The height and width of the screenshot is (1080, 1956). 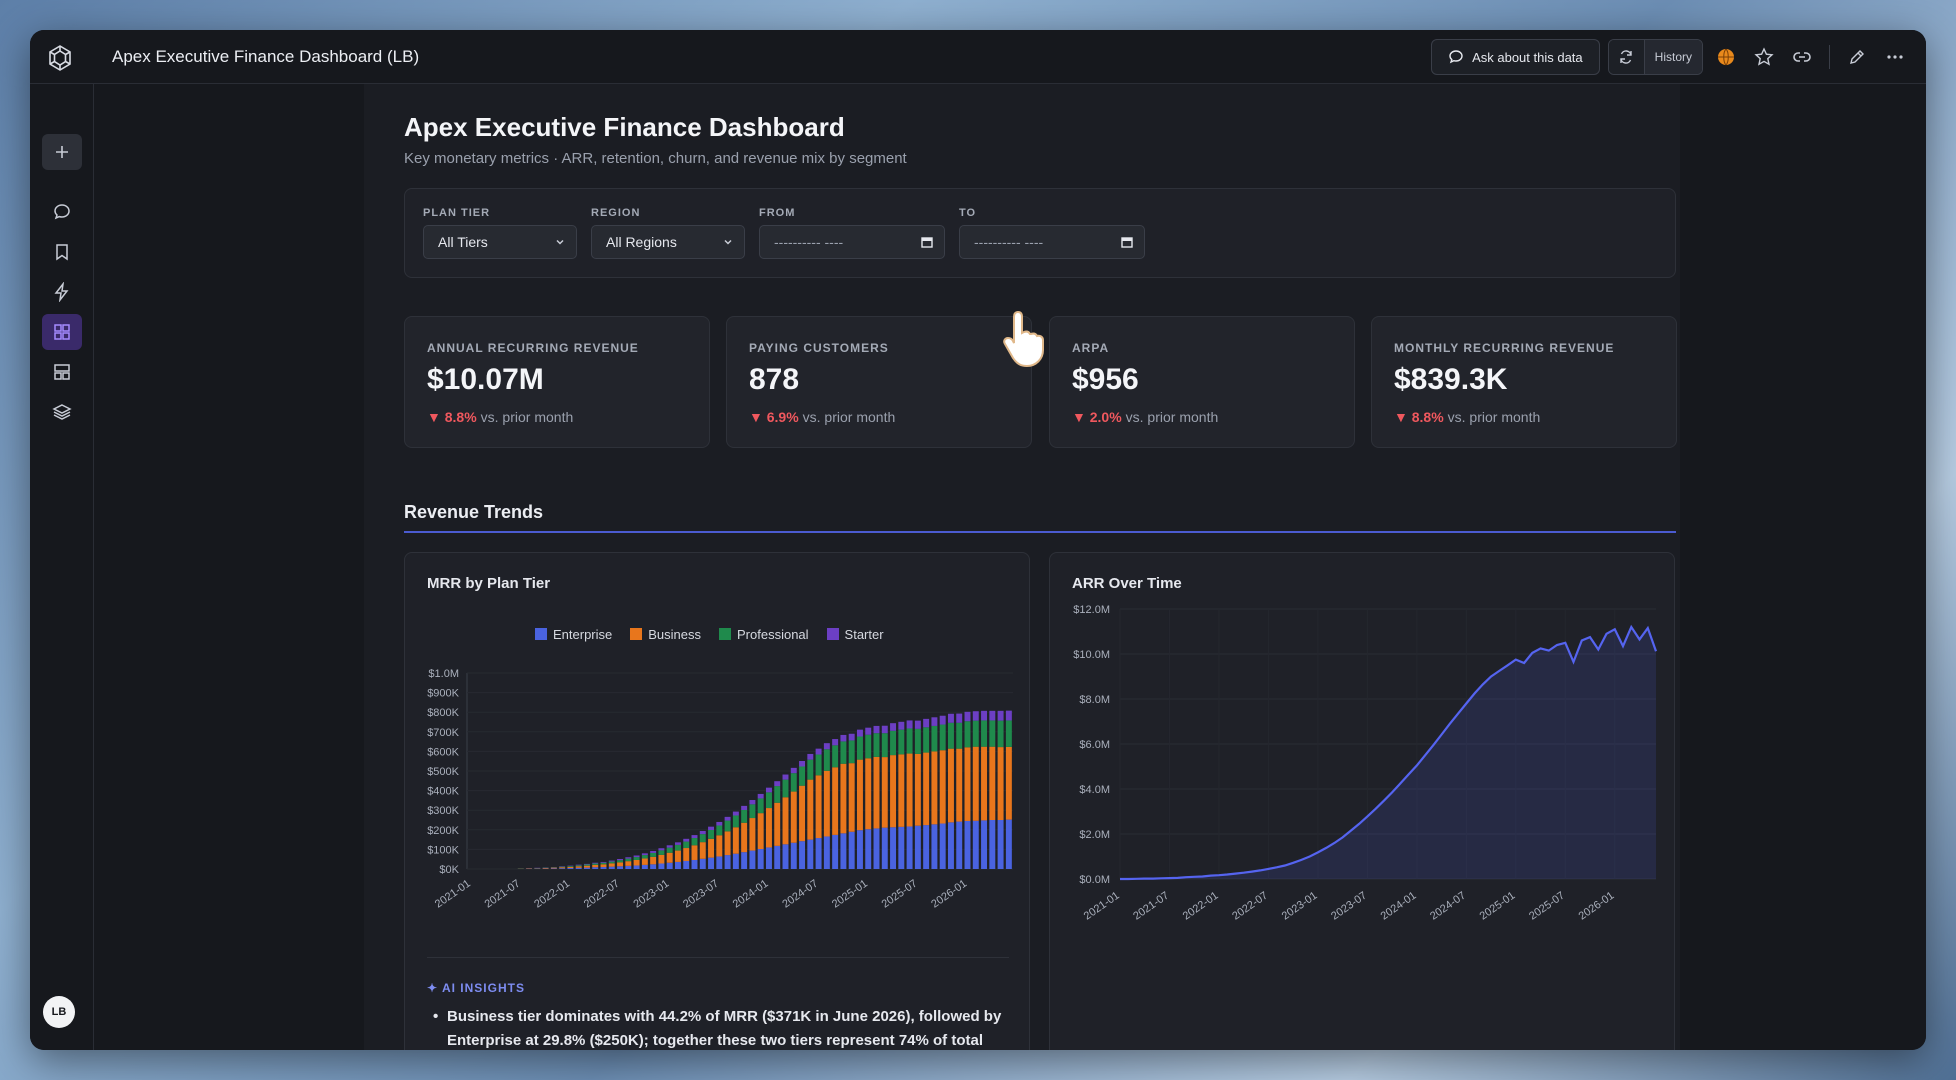 What do you see at coordinates (62, 412) in the screenshot?
I see `sidebar-item-layers` at bounding box center [62, 412].